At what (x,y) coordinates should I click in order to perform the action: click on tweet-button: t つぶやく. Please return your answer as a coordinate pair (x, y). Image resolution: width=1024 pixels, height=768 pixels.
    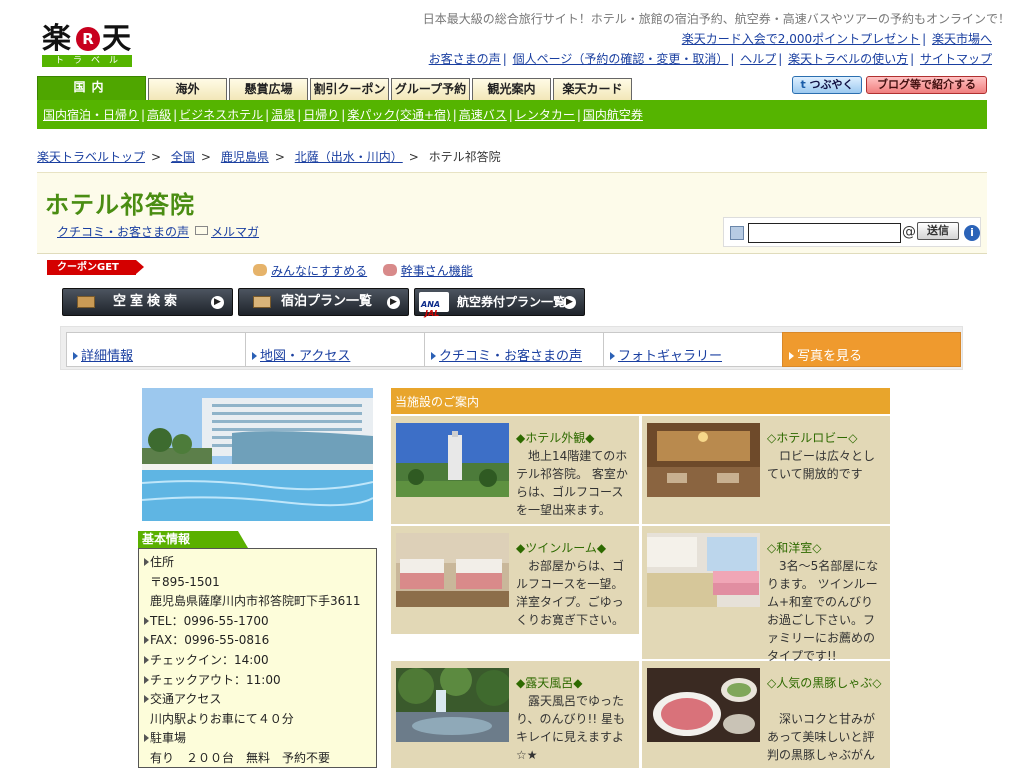
    Looking at the image, I should click on (827, 85).